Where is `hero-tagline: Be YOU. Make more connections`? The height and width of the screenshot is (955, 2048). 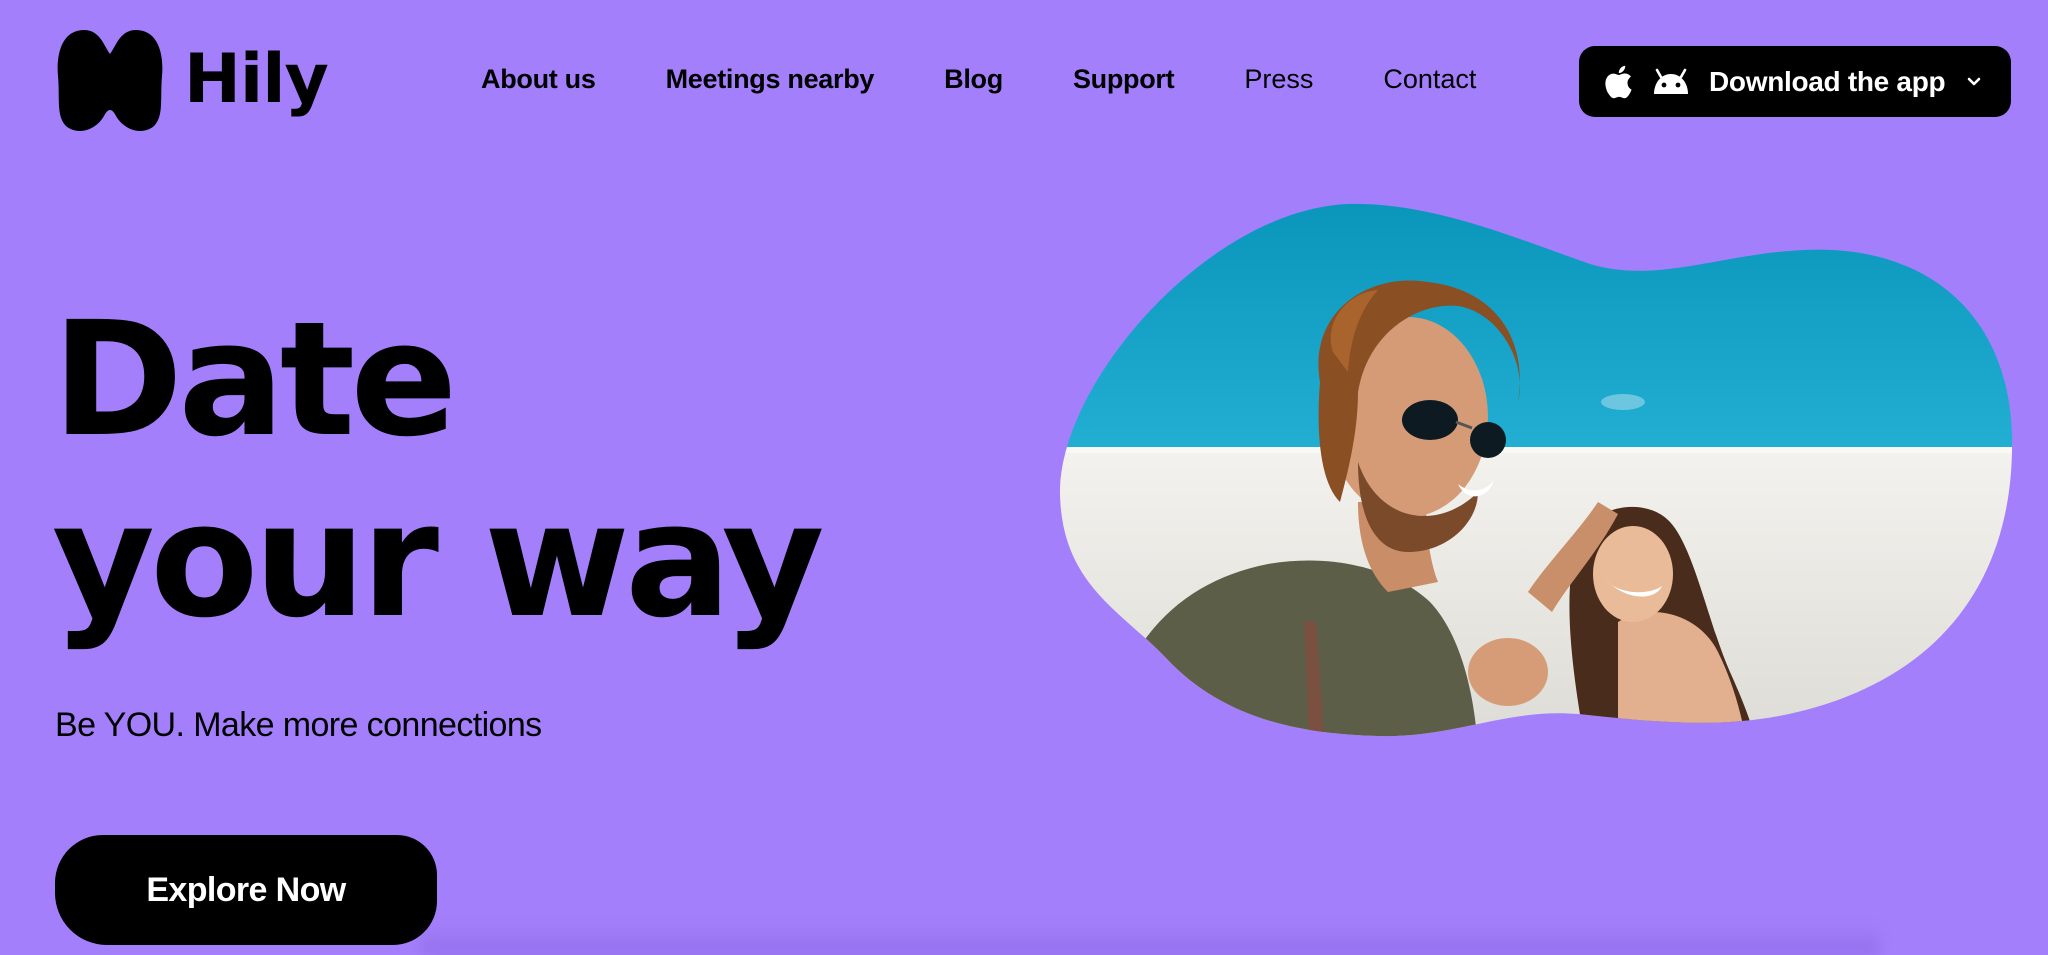
hero-tagline: Be YOU. Make more connections is located at coordinates (298, 725).